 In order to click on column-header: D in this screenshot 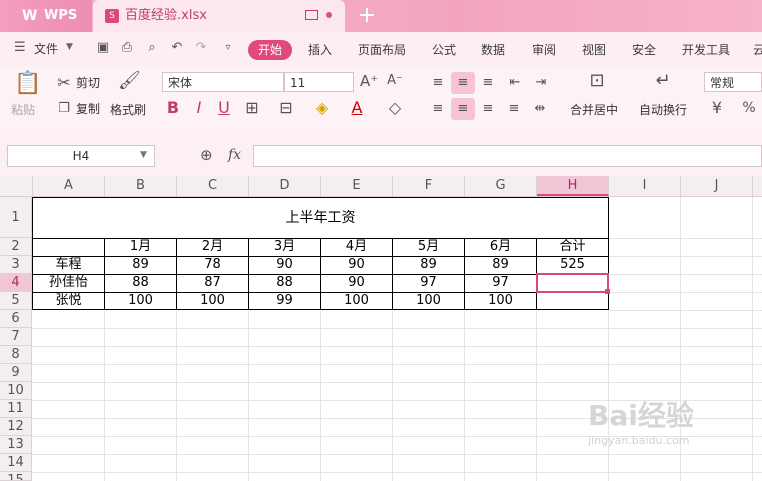, I will do `click(285, 186)`.